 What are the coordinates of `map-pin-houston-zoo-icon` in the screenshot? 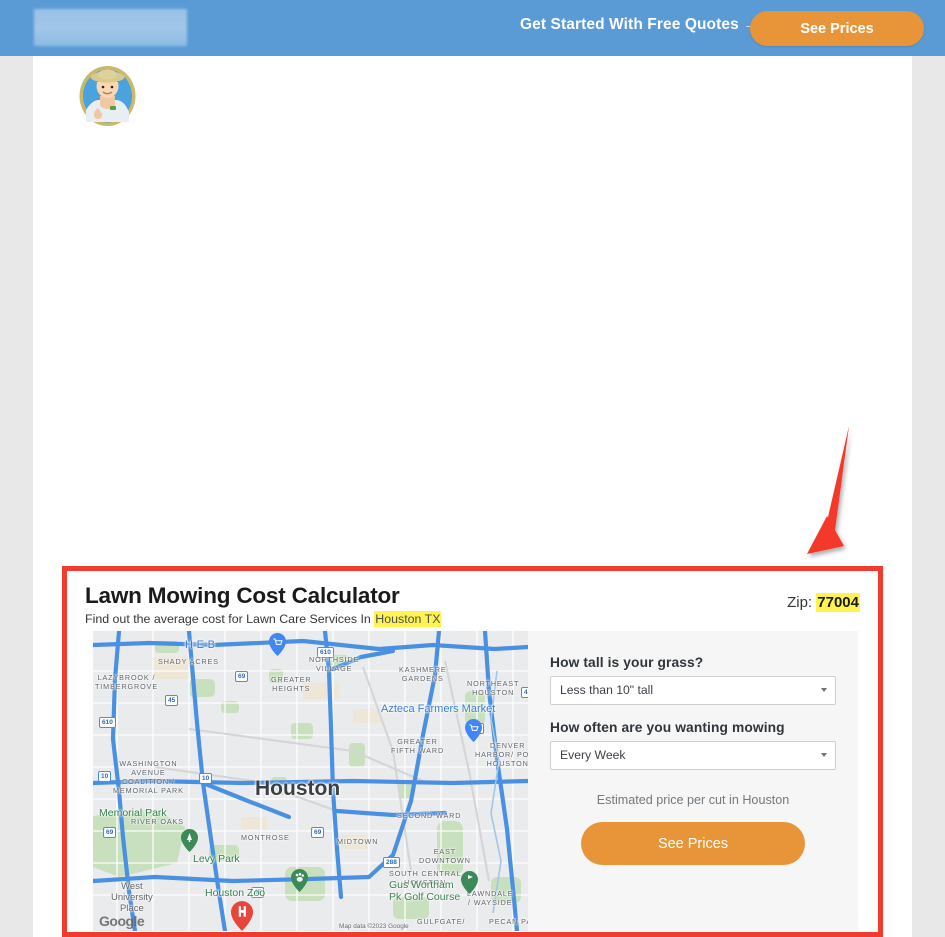 It's located at (299, 880).